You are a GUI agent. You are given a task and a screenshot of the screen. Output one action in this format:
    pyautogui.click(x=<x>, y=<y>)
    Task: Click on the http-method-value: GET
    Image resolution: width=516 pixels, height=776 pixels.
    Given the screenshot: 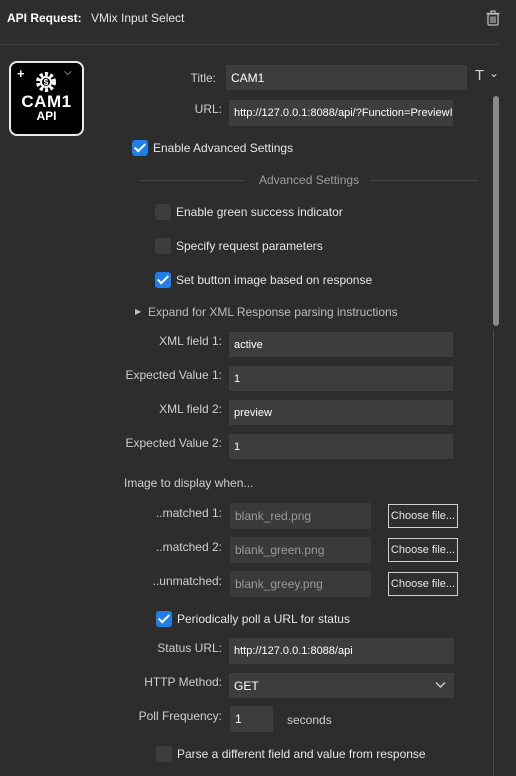 What is the action you would take?
    pyautogui.click(x=246, y=685)
    